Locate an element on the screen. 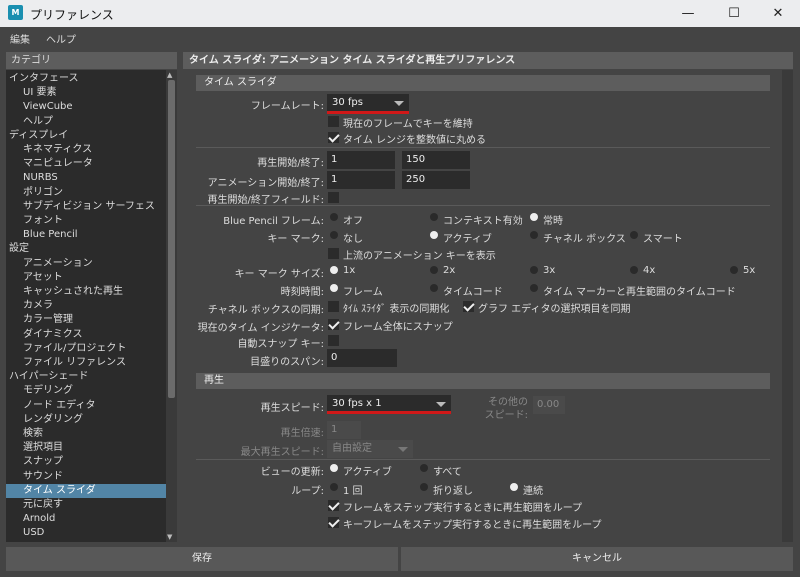 This screenshot has height=577, width=800. category-item: マニピュレータ is located at coordinates (86, 164).